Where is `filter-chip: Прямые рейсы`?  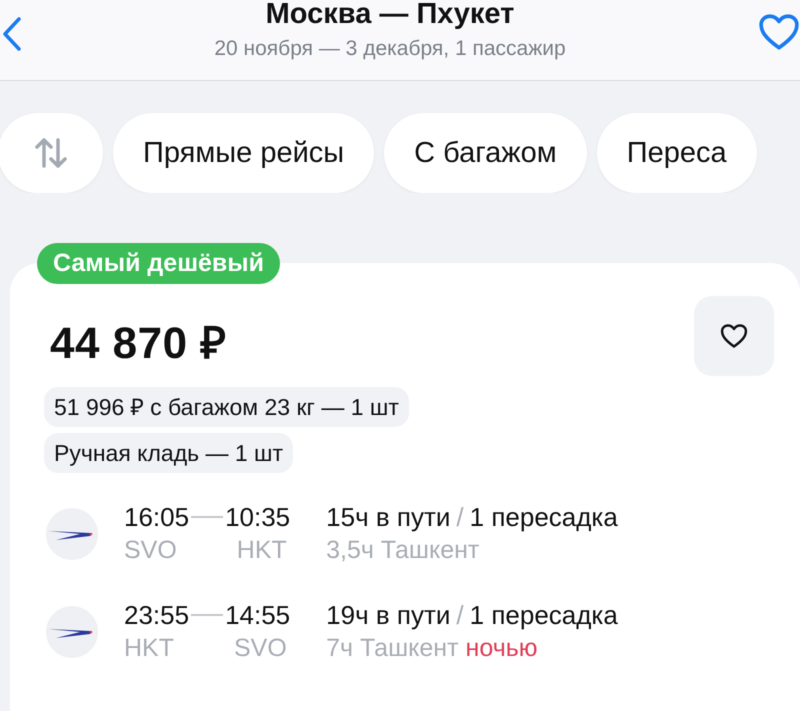
filter-chip: Прямые рейсы is located at coordinates (243, 153).